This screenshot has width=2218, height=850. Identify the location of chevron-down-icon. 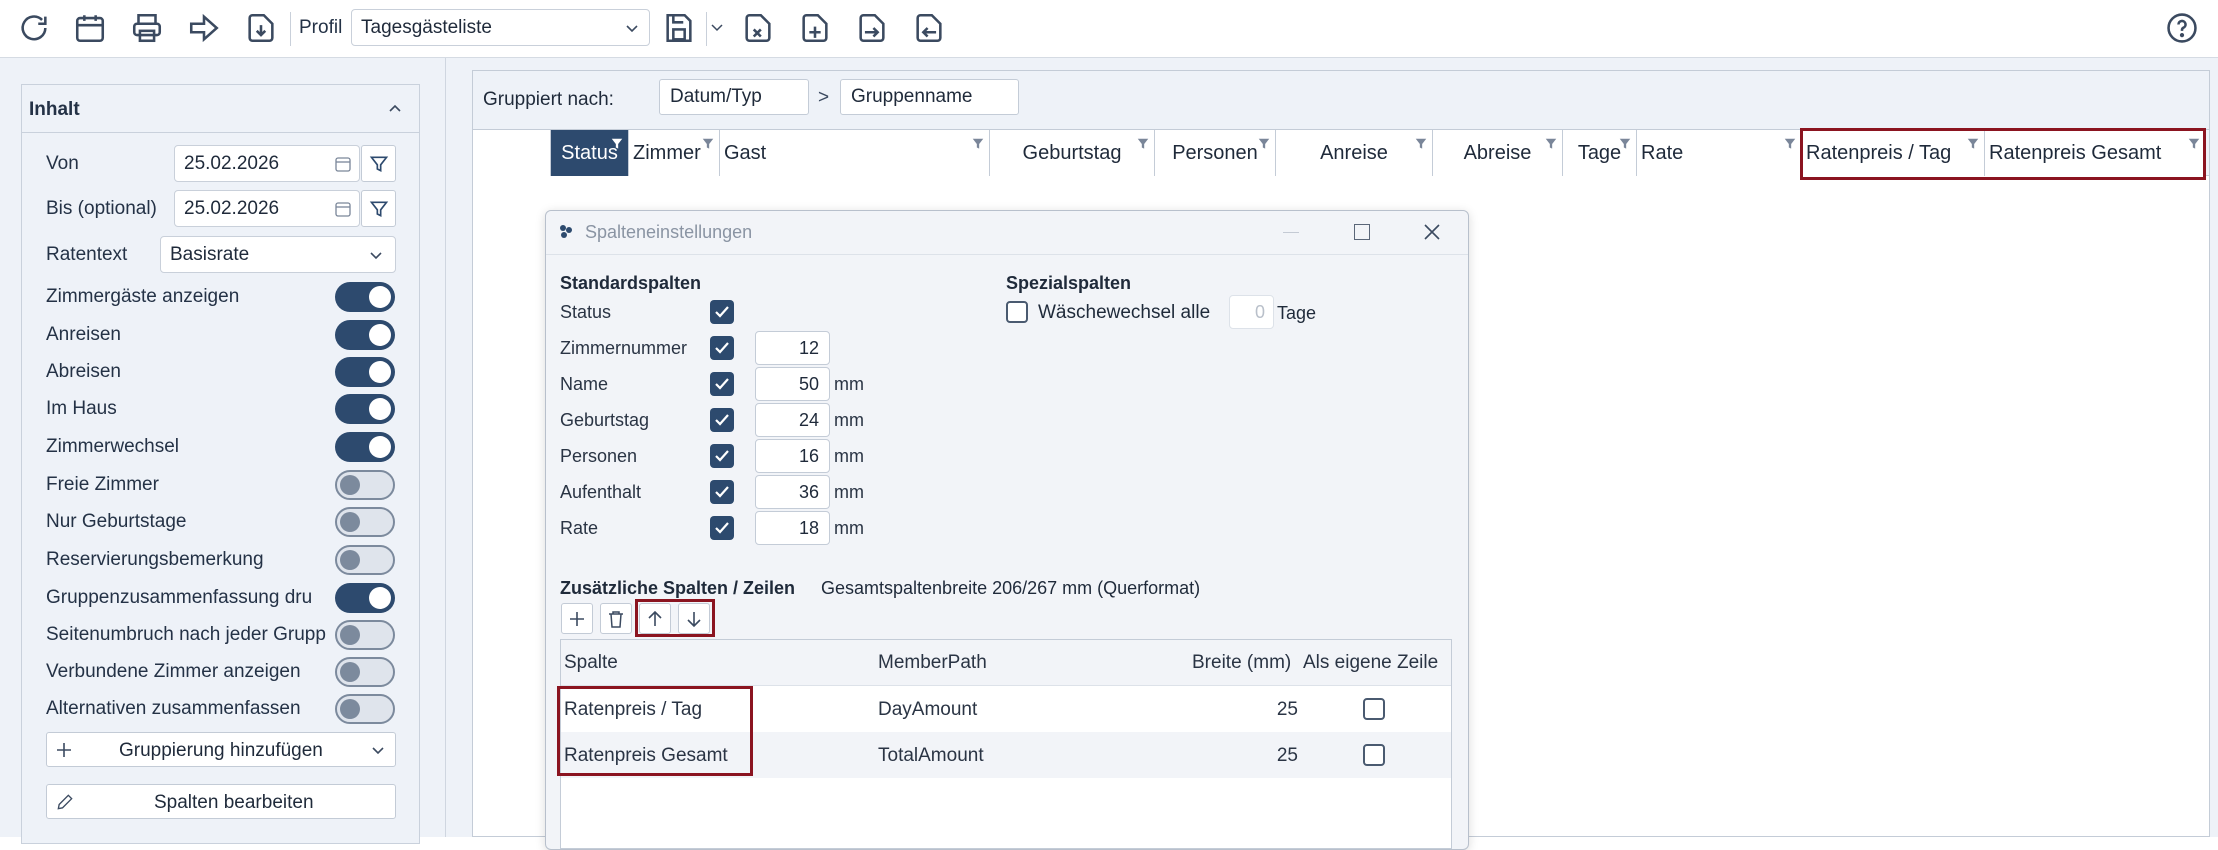
(376, 256).